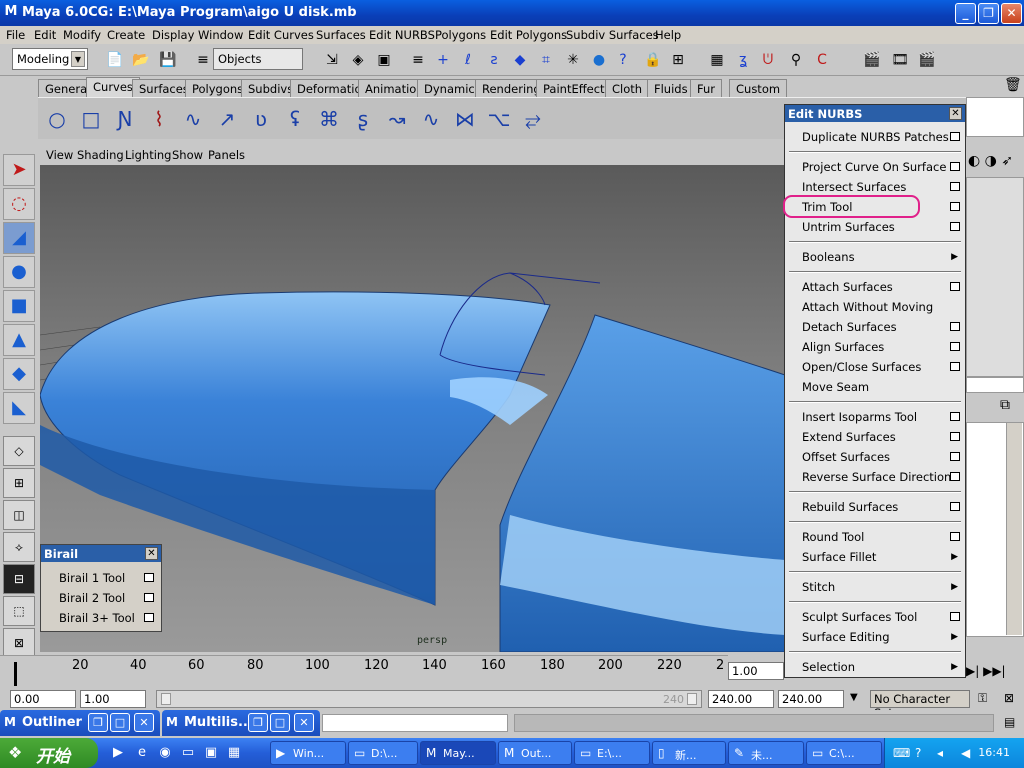 The height and width of the screenshot is (768, 1024). I want to click on restore-button: ❐, so click(988, 13).